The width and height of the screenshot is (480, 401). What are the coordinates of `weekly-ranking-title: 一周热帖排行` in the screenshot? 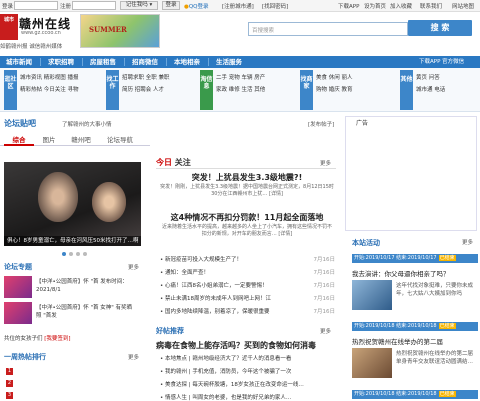 It's located at (25, 357).